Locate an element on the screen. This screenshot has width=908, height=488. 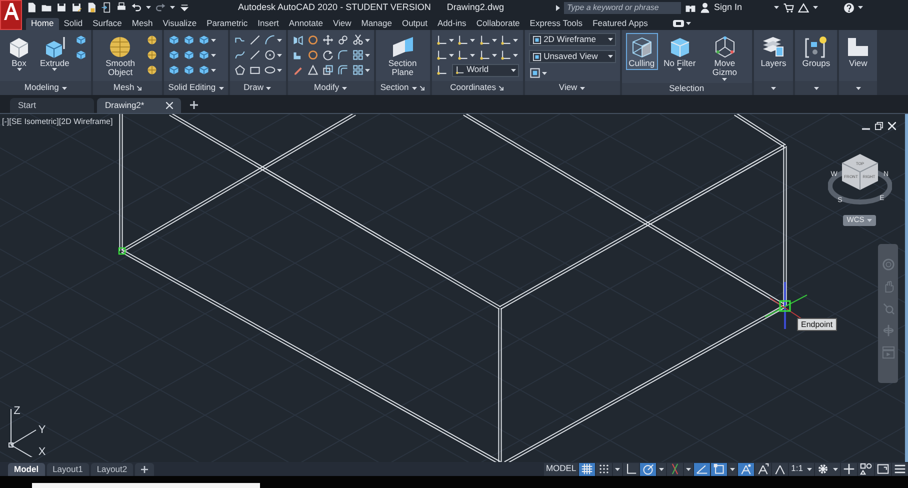
triangle-icon is located at coordinates (803, 7).